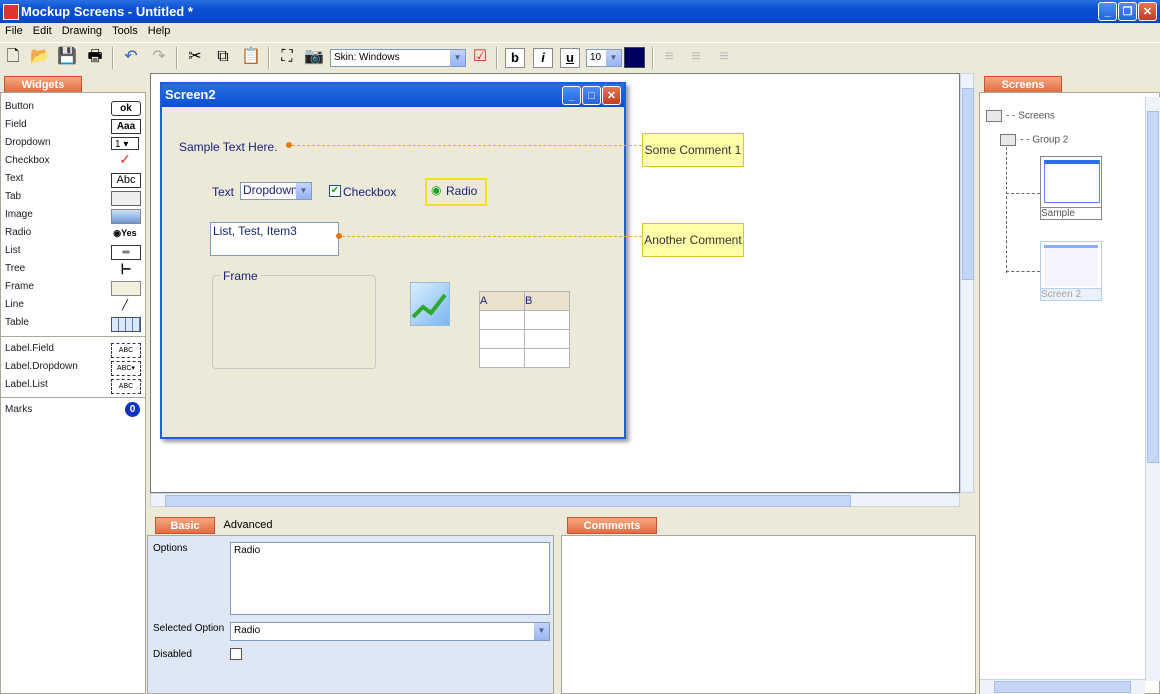  What do you see at coordinates (126, 350) in the screenshot?
I see `label-field-widget-icon: ABC` at bounding box center [126, 350].